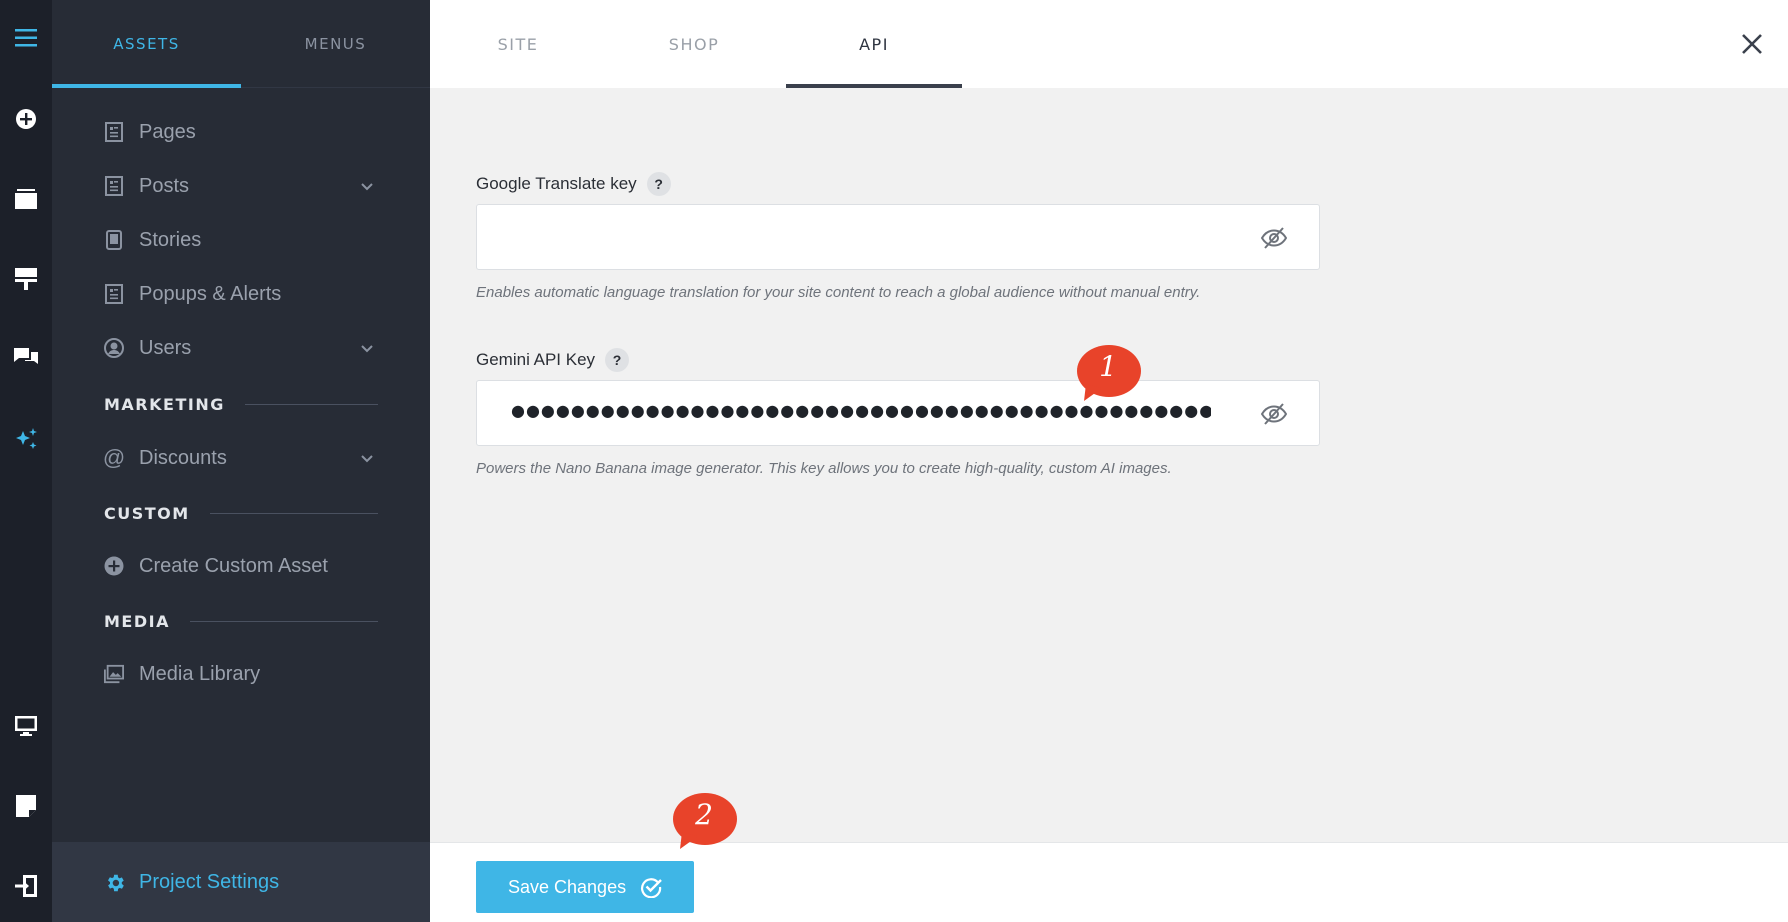  I want to click on callout-badge: 1, so click(1109, 374).